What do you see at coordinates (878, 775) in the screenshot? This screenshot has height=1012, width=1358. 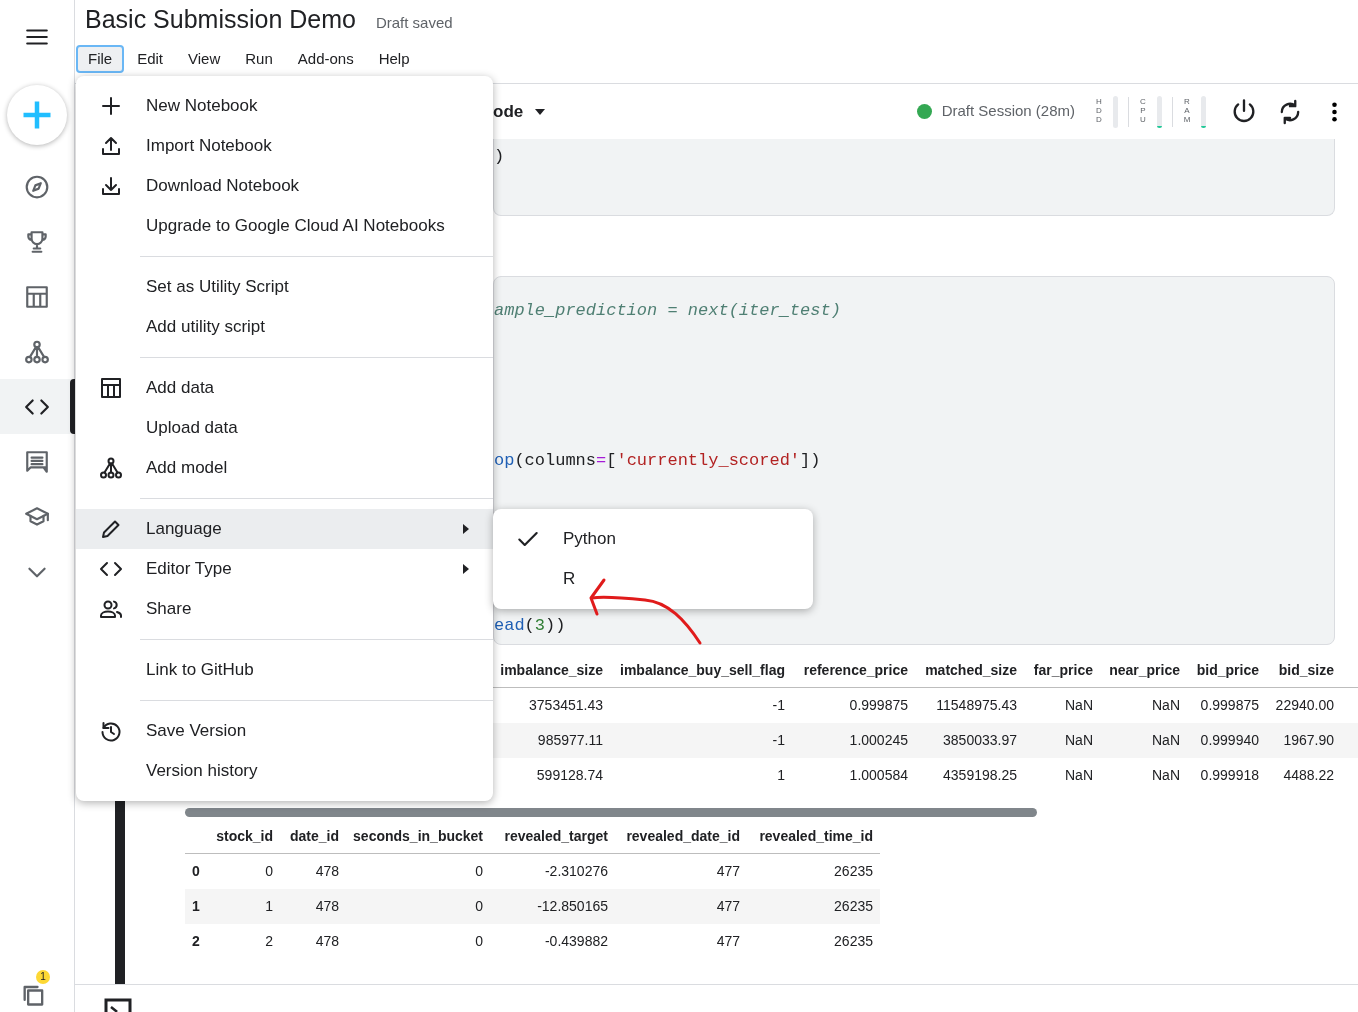 I see `table-cell-text: 1.000584` at bounding box center [878, 775].